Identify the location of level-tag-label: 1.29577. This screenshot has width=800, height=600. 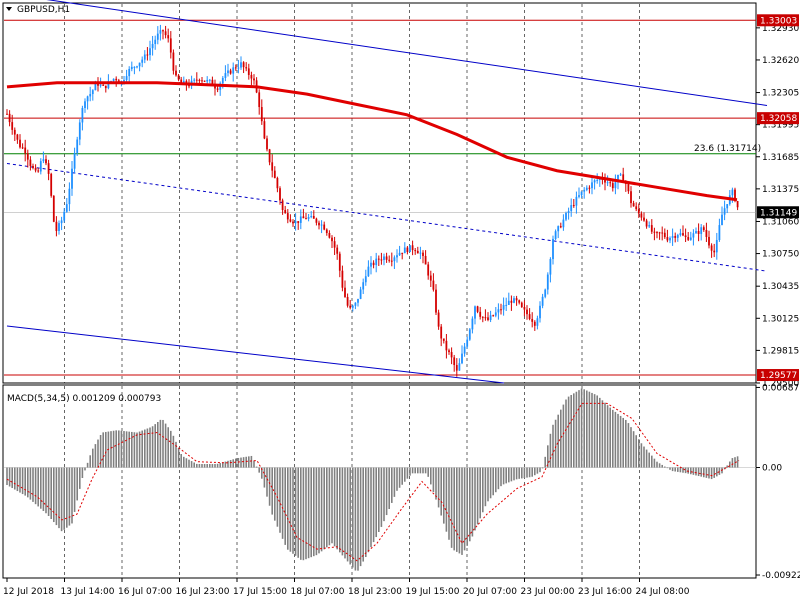
(778, 376).